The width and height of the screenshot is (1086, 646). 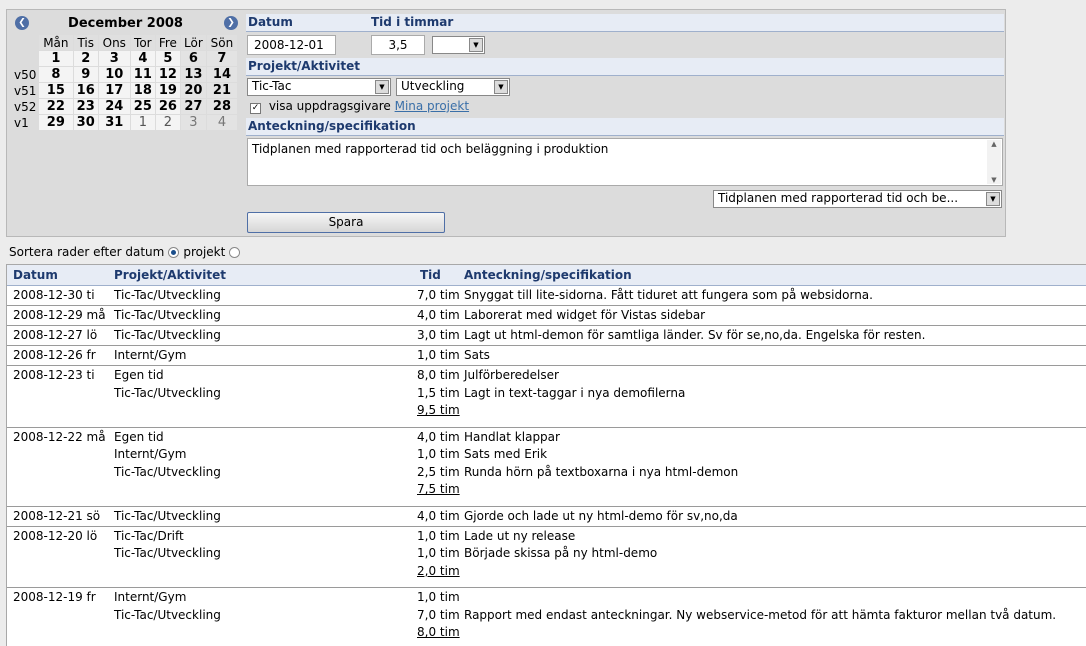 I want to click on week-number: v52, so click(x=25, y=106).